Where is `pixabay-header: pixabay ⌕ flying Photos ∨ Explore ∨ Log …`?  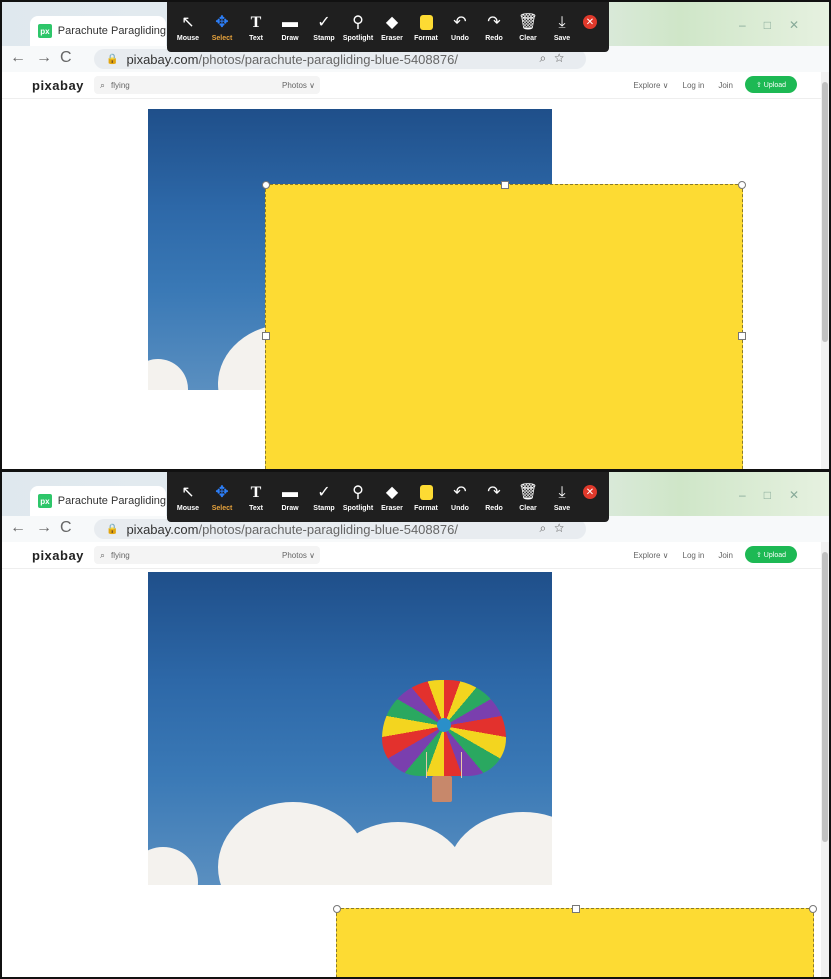
pixabay-header: pixabay ⌕ flying Photos ∨ Explore ∨ Log … is located at coordinates (415, 85).